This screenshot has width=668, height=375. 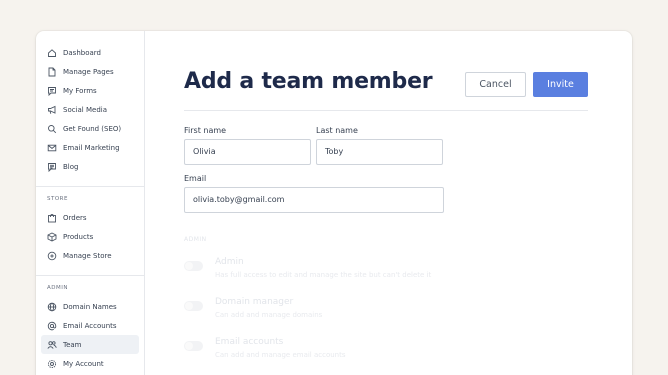 I want to click on permission-name: Email accounts, so click(x=249, y=342).